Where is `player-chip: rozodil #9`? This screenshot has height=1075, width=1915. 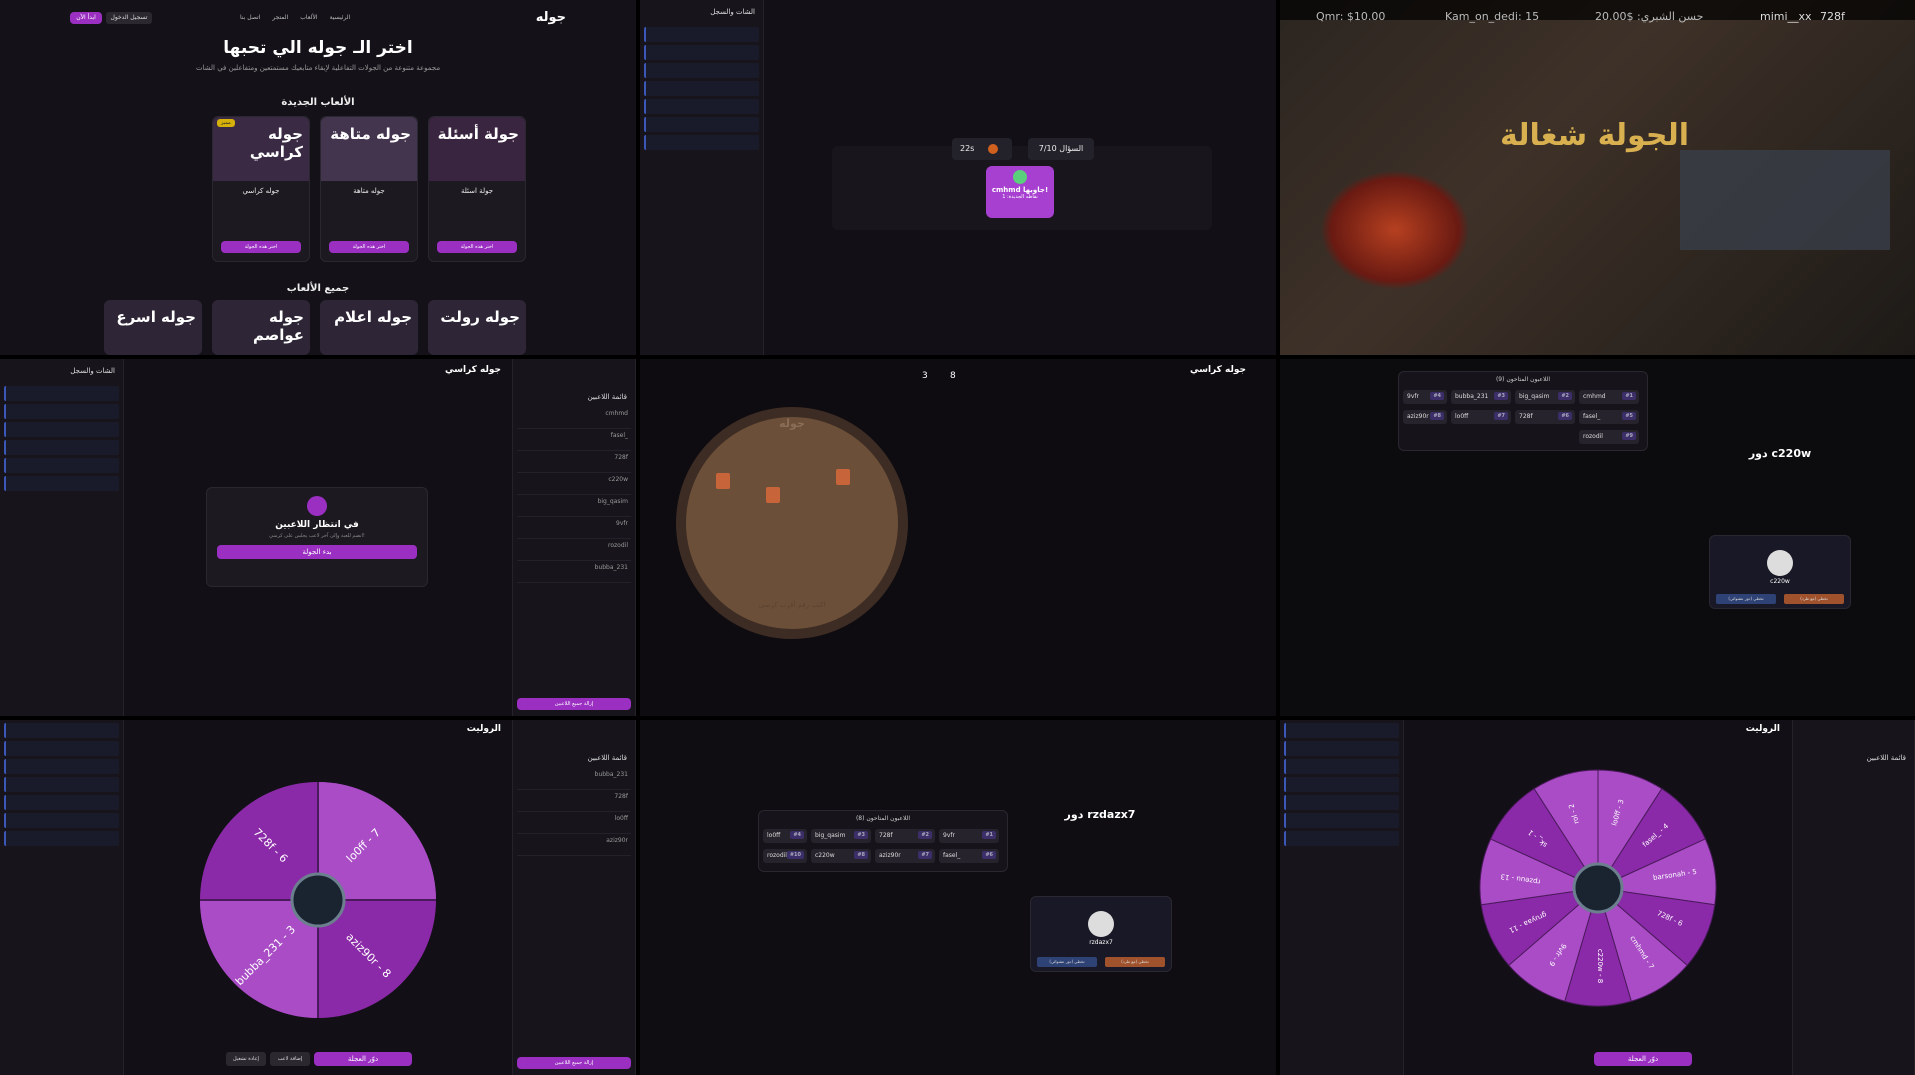
player-chip: rozodil #9 is located at coordinates (1609, 437).